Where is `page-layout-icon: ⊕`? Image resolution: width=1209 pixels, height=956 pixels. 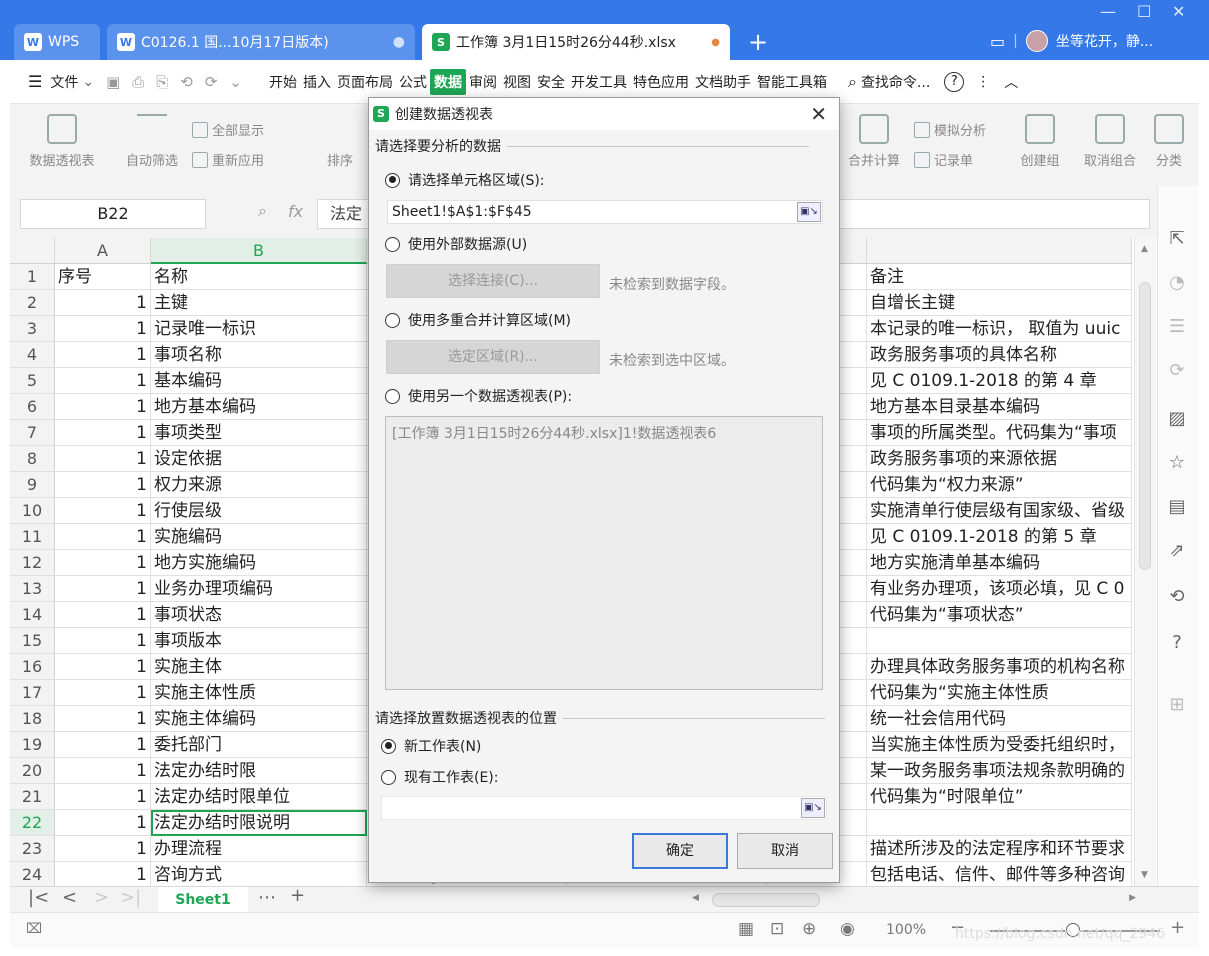
page-layout-icon: ⊕ is located at coordinates (809, 929).